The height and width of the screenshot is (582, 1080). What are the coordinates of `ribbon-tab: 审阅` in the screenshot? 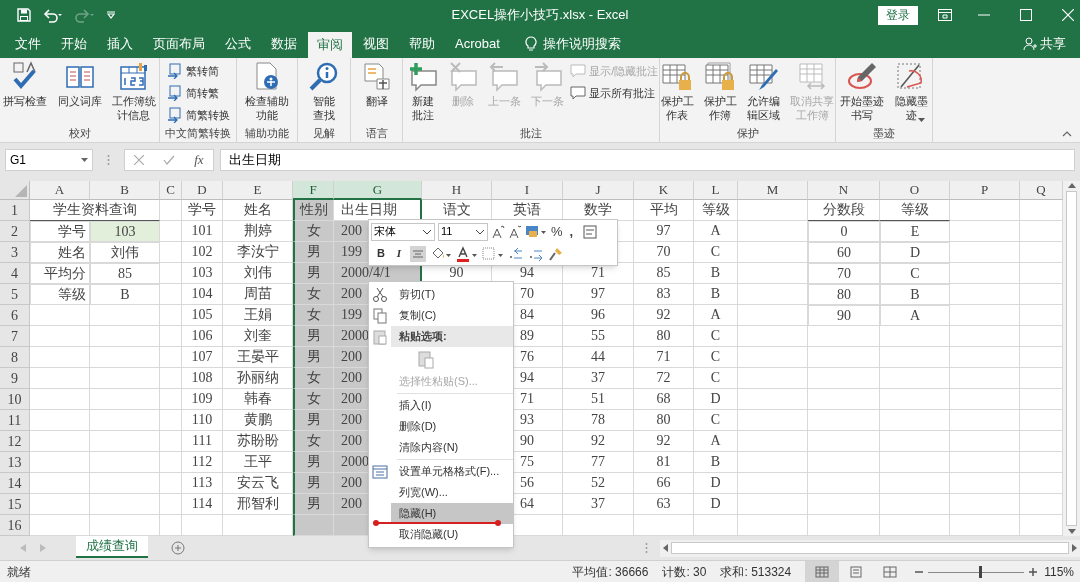 It's located at (330, 45).